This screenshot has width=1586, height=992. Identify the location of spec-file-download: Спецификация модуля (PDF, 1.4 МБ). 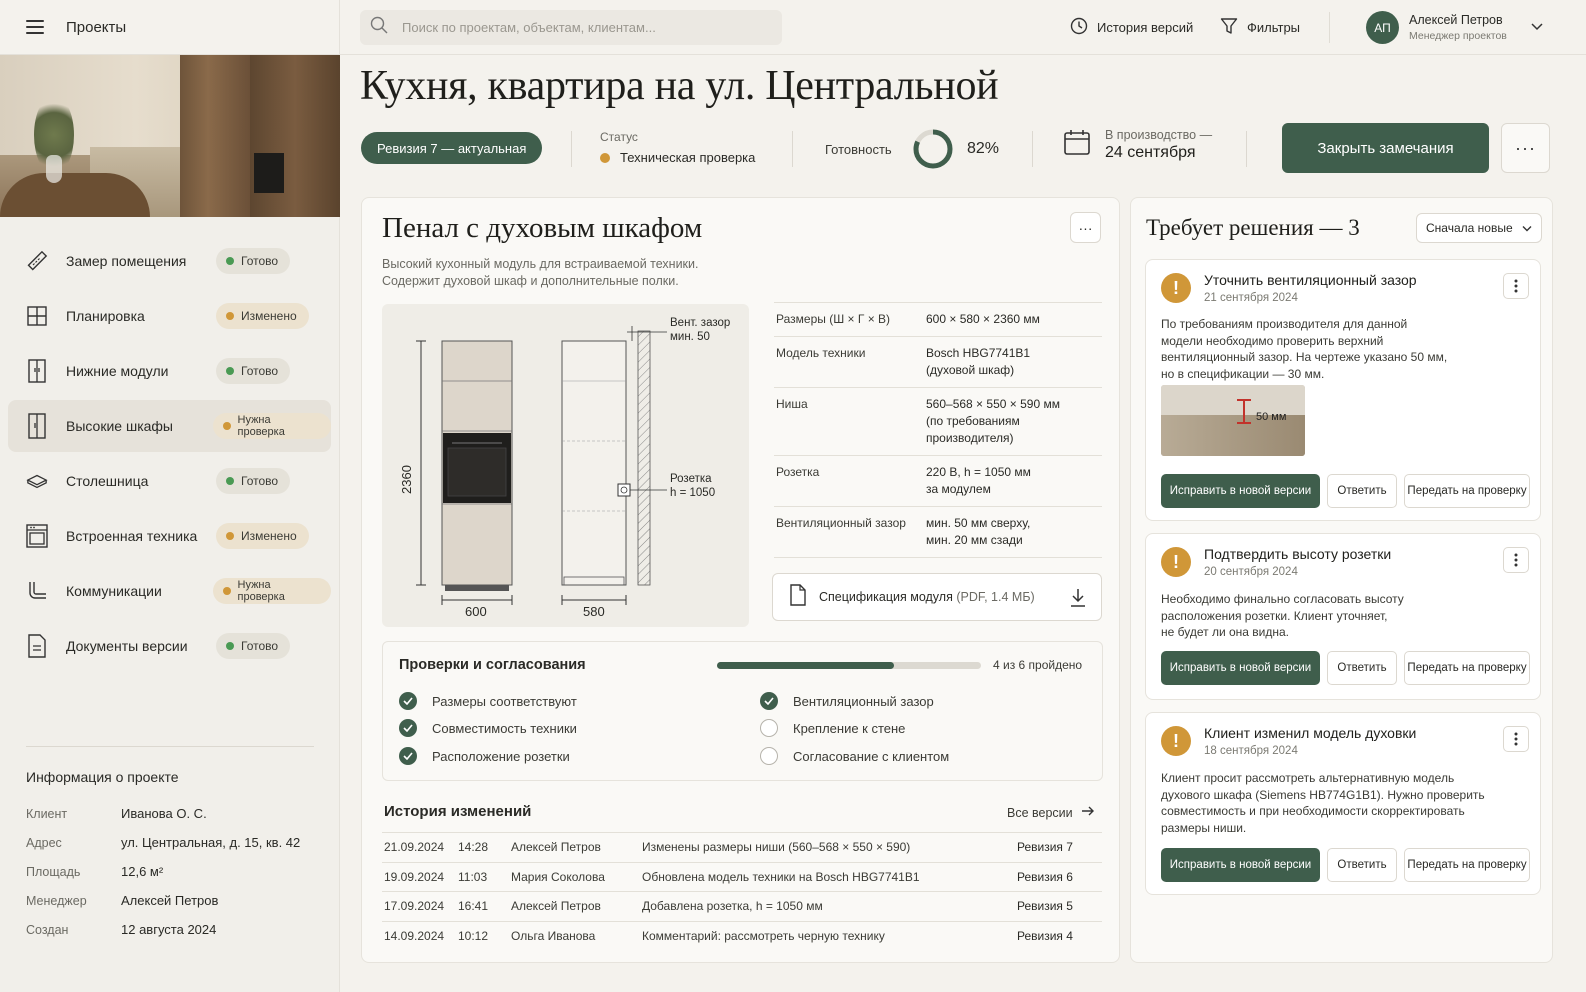
(937, 597).